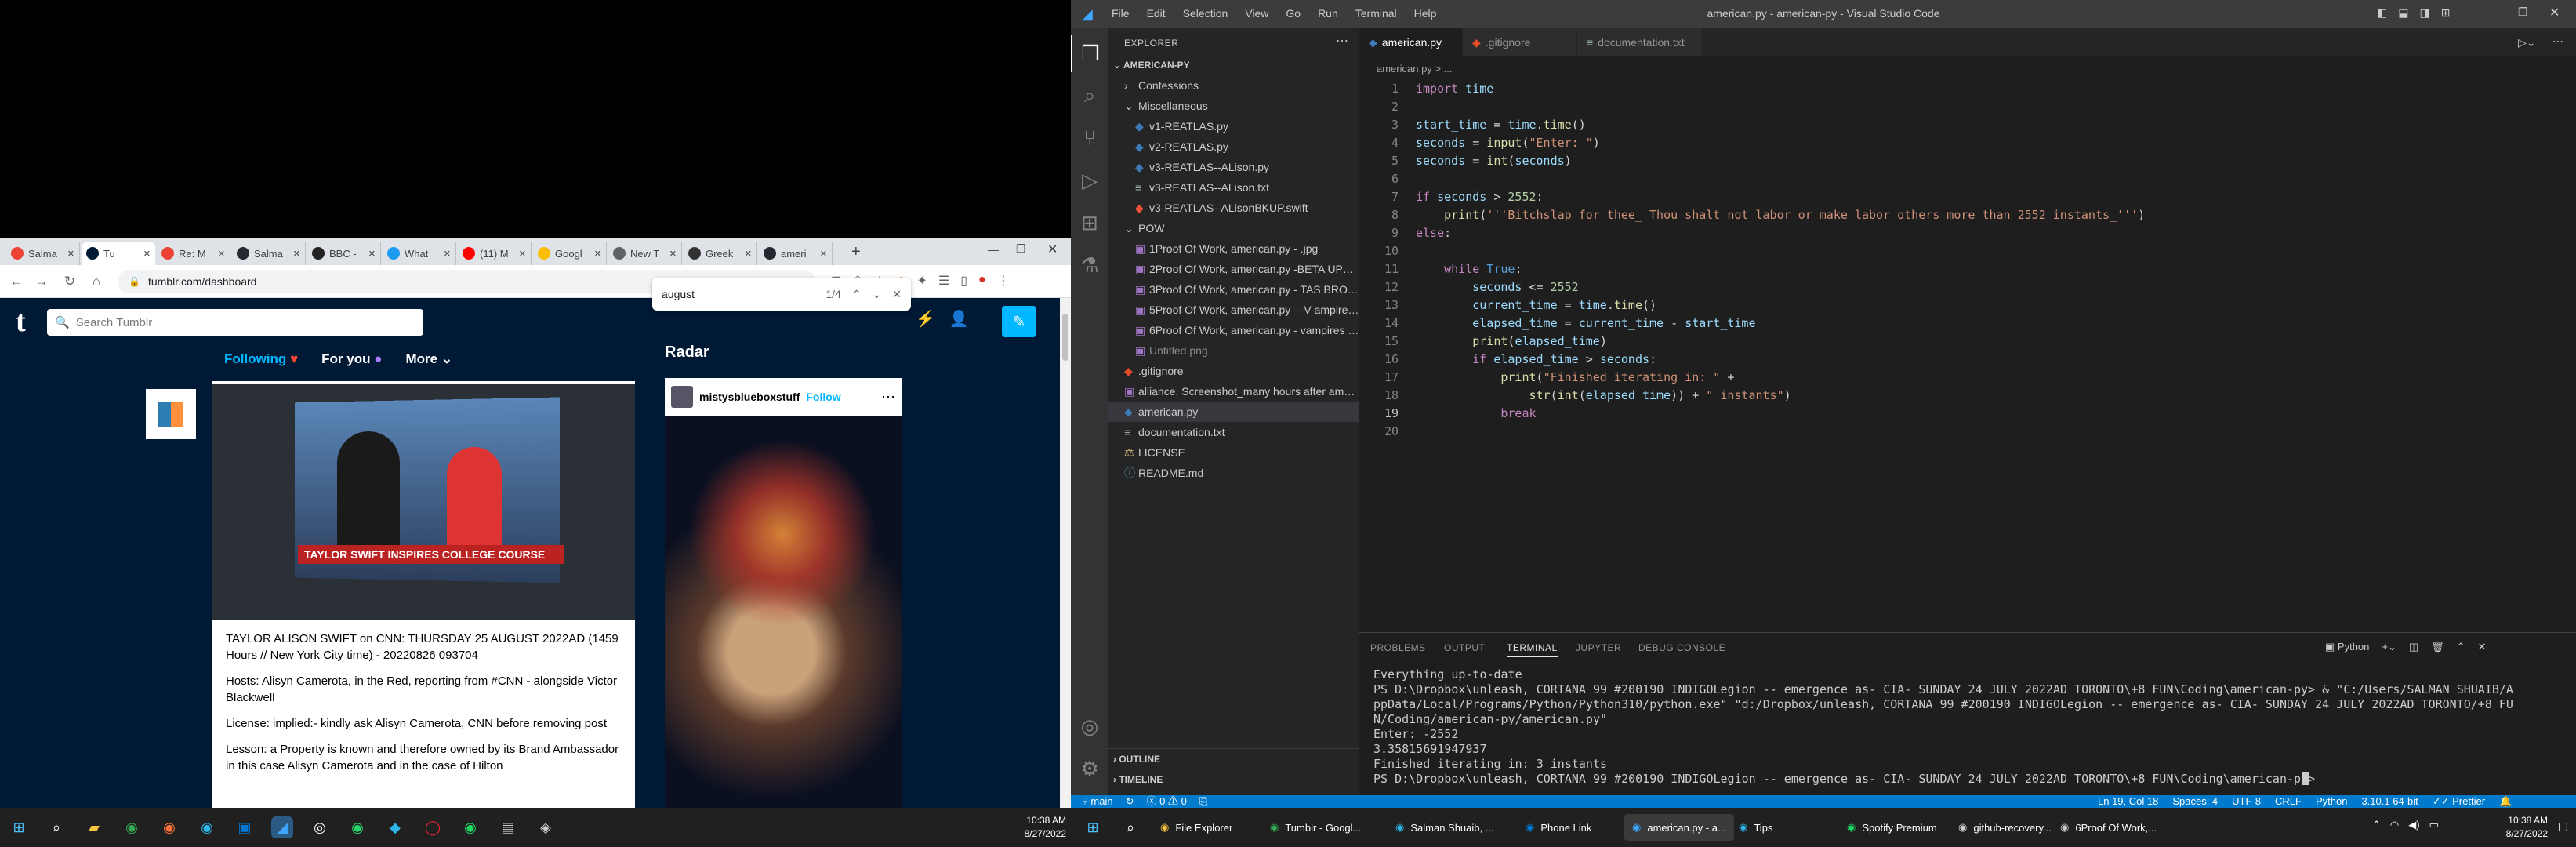 The width and height of the screenshot is (2576, 847). Describe the element at coordinates (96, 281) in the screenshot. I see `home-icon: ⌂` at that location.